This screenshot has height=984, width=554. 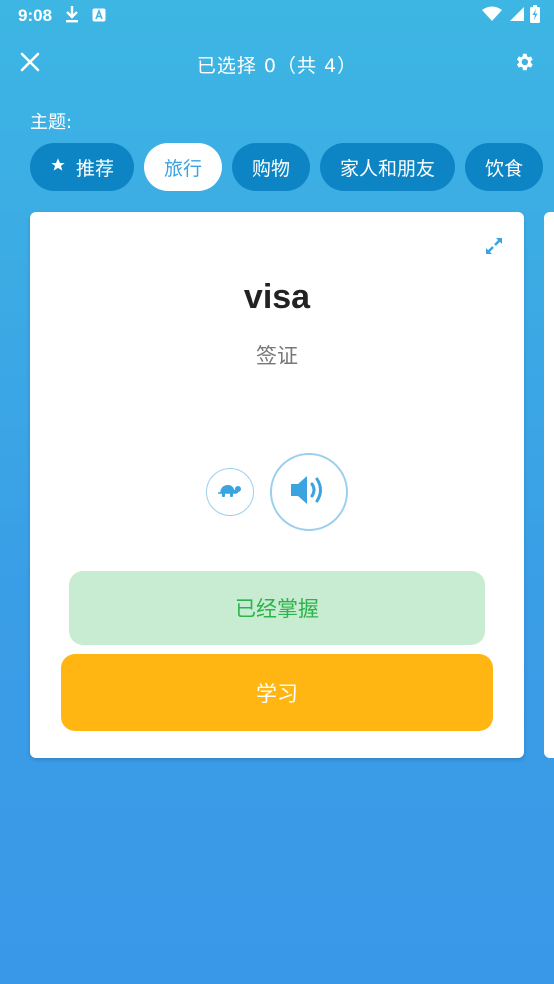 I want to click on learn-button: 学习, so click(x=277, y=692).